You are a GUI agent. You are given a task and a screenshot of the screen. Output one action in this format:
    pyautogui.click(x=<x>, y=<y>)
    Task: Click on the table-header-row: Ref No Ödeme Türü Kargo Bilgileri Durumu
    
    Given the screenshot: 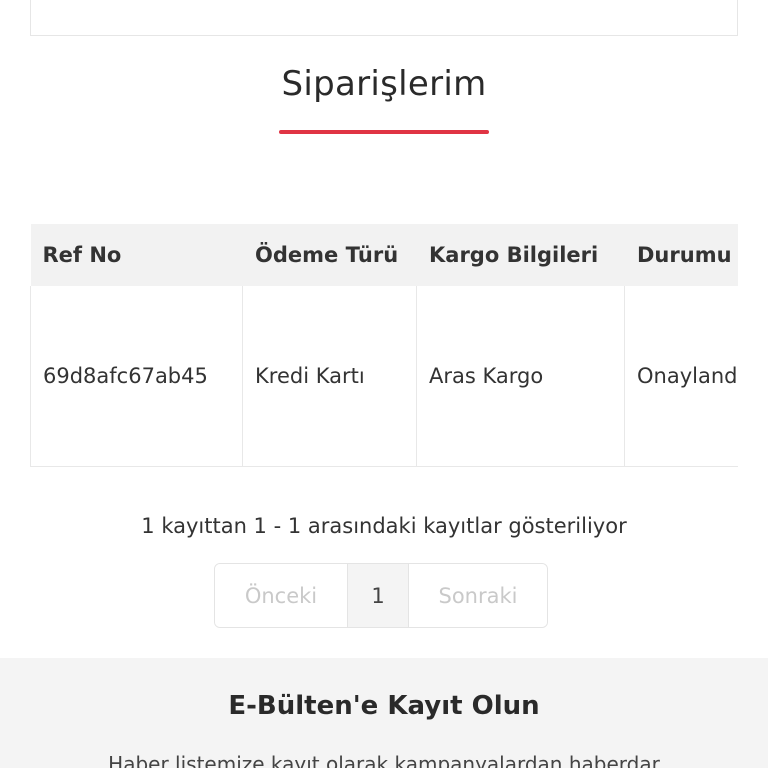 What is the action you would take?
    pyautogui.click(x=384, y=255)
    